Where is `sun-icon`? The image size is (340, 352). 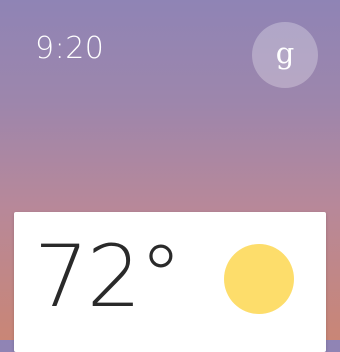 sun-icon is located at coordinates (259, 279).